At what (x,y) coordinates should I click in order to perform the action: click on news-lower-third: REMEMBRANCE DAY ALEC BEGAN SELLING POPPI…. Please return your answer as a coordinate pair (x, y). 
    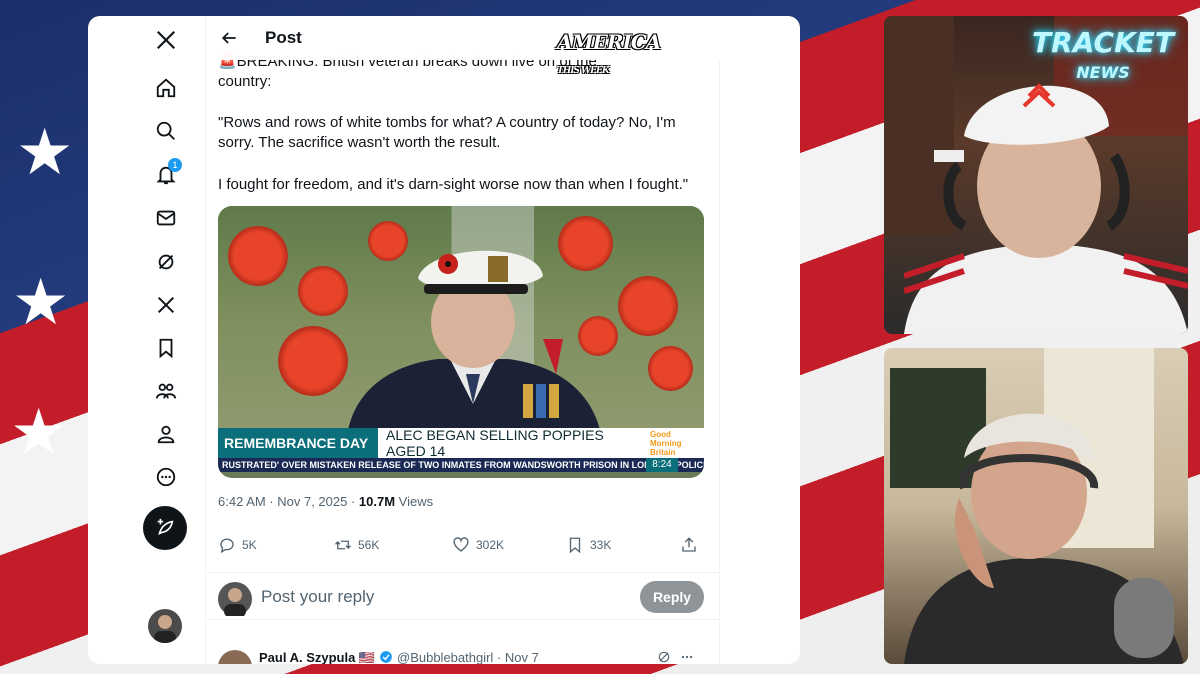
    Looking at the image, I should click on (461, 443).